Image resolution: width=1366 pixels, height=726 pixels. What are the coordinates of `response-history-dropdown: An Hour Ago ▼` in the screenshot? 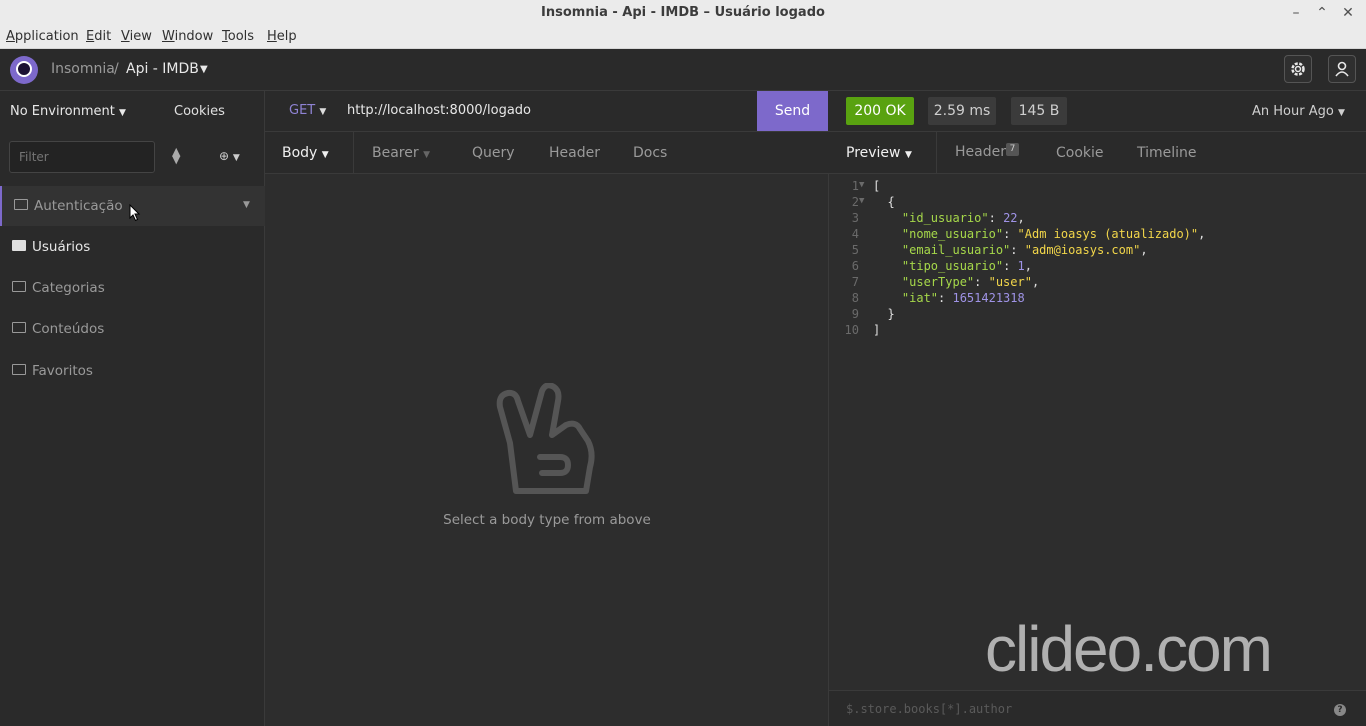 It's located at (1298, 111).